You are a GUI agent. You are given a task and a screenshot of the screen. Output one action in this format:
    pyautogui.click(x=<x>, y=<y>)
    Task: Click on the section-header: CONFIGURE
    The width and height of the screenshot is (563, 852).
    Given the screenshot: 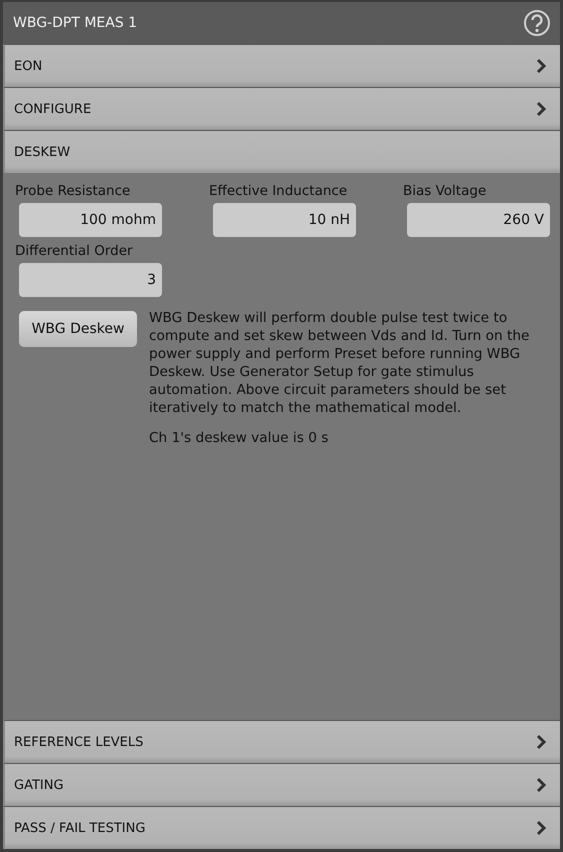 What is the action you would take?
    pyautogui.click(x=281, y=108)
    